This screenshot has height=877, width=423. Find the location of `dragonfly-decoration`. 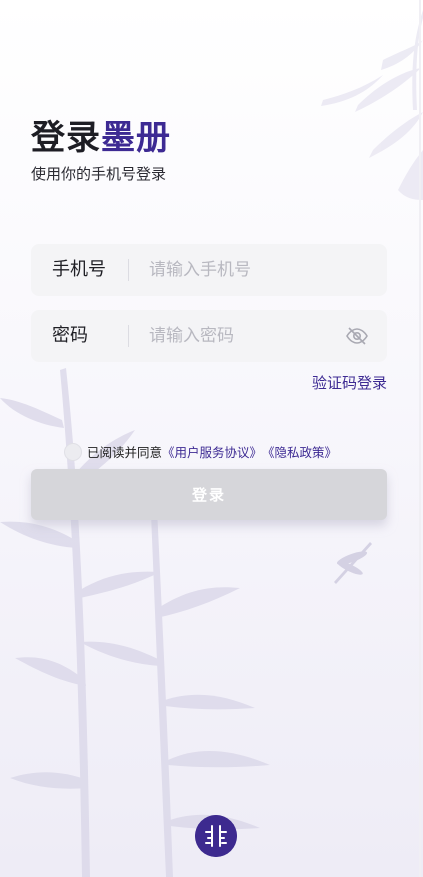

dragonfly-decoration is located at coordinates (353, 563).